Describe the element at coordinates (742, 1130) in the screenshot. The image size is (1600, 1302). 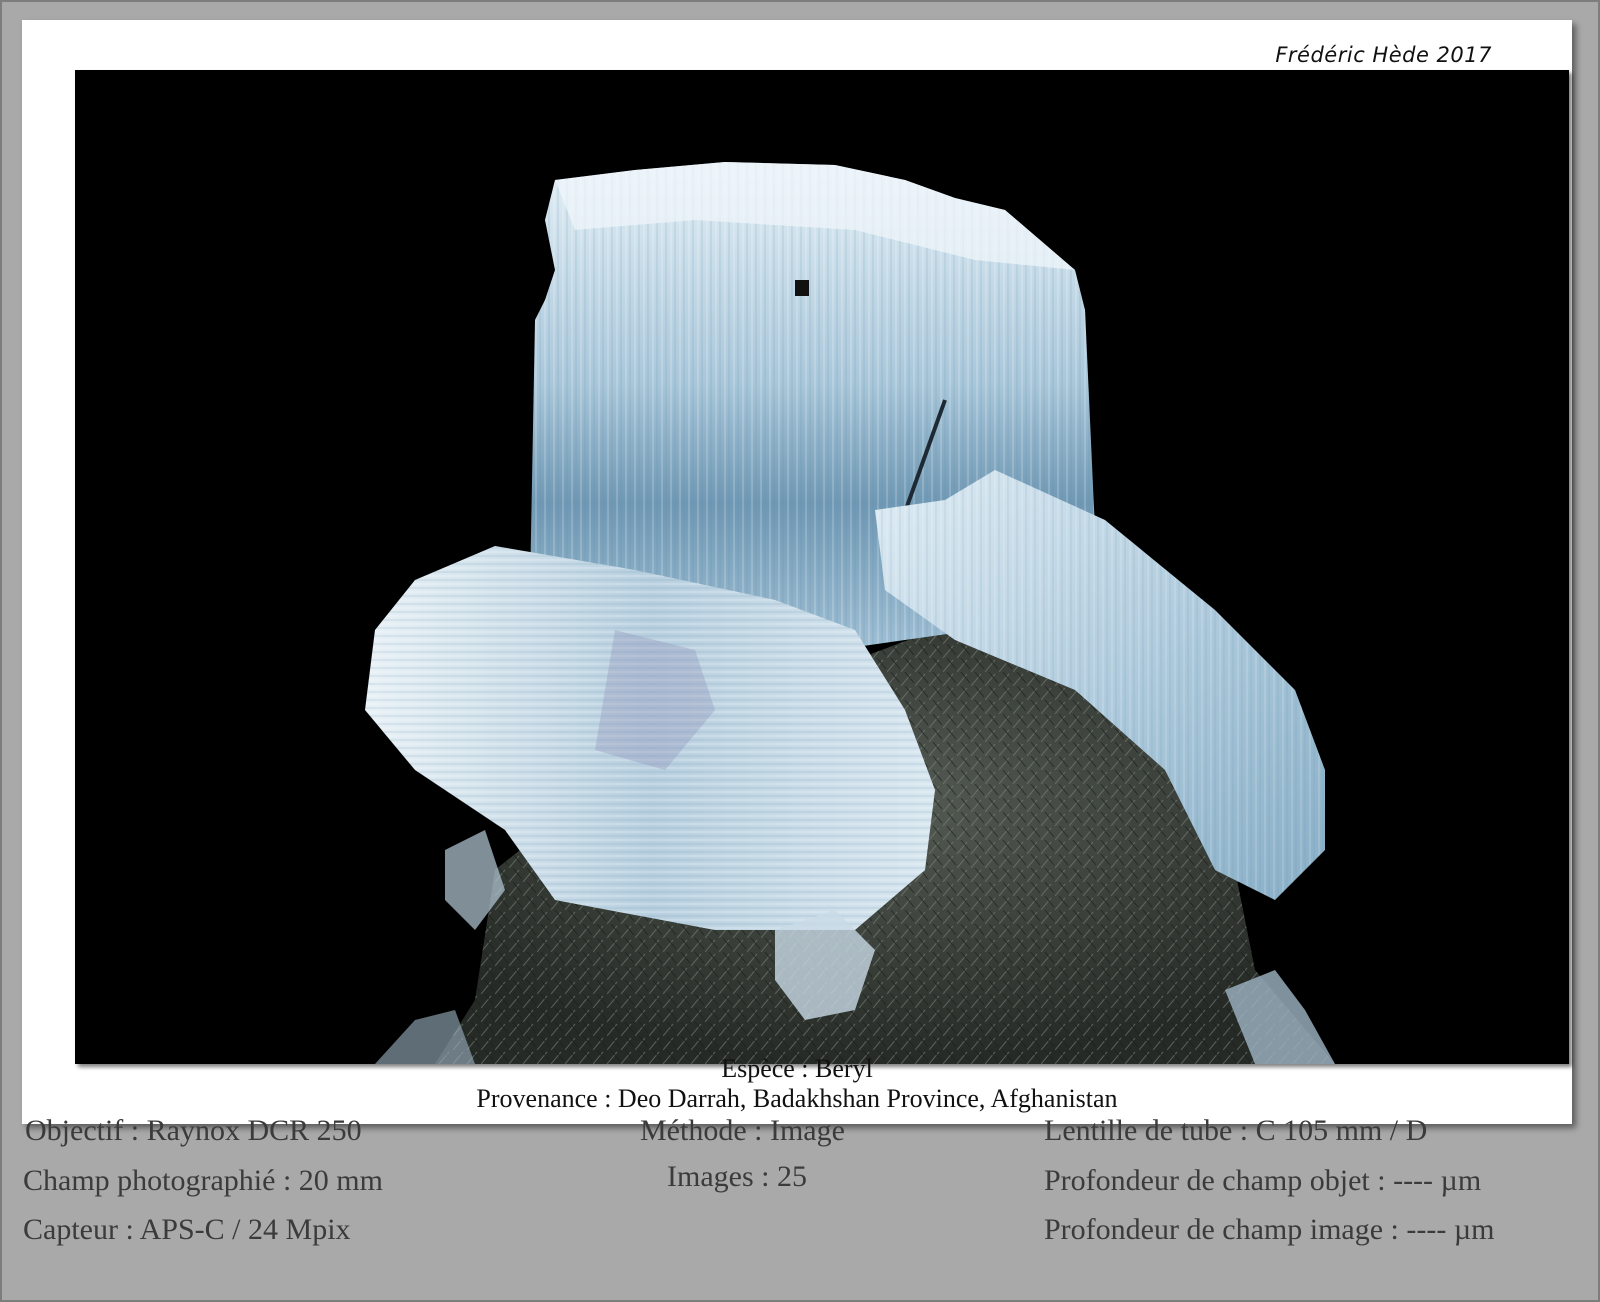
I see `spec-method: Méthode : Image` at that location.